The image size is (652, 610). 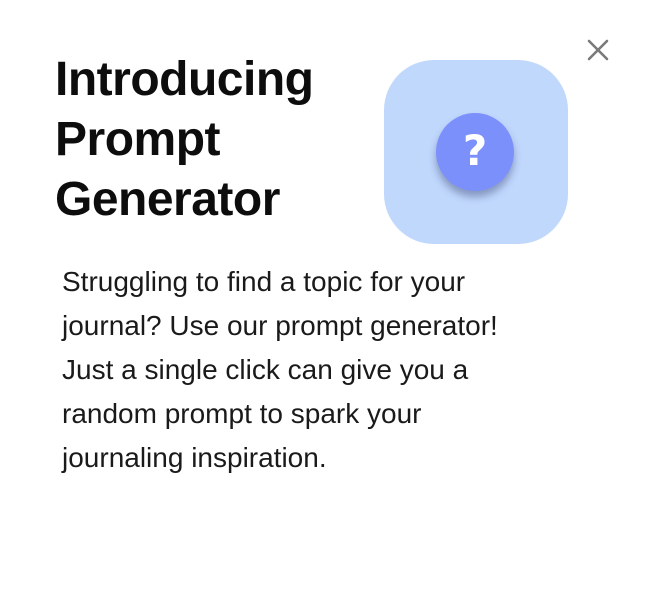 I want to click on close-icon, so click(x=598, y=50).